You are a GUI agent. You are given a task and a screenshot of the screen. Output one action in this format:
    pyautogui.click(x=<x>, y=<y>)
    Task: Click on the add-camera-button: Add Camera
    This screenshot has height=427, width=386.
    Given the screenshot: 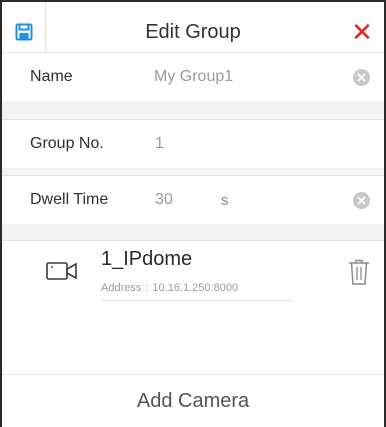 What is the action you would take?
    pyautogui.click(x=193, y=400)
    